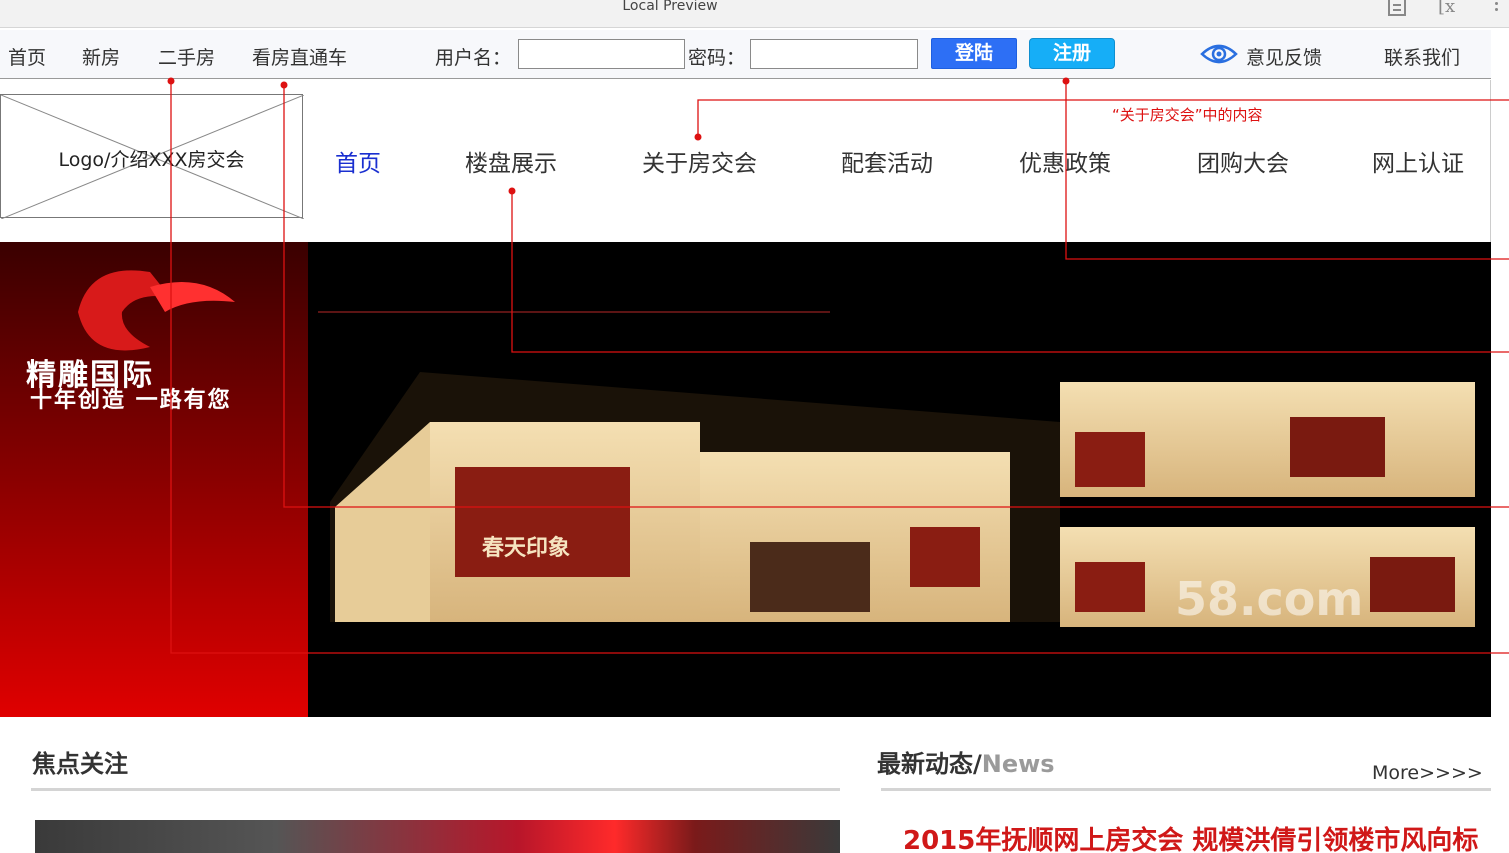  I want to click on logo-text: Logo/介绍XXX房交会, so click(151, 160).